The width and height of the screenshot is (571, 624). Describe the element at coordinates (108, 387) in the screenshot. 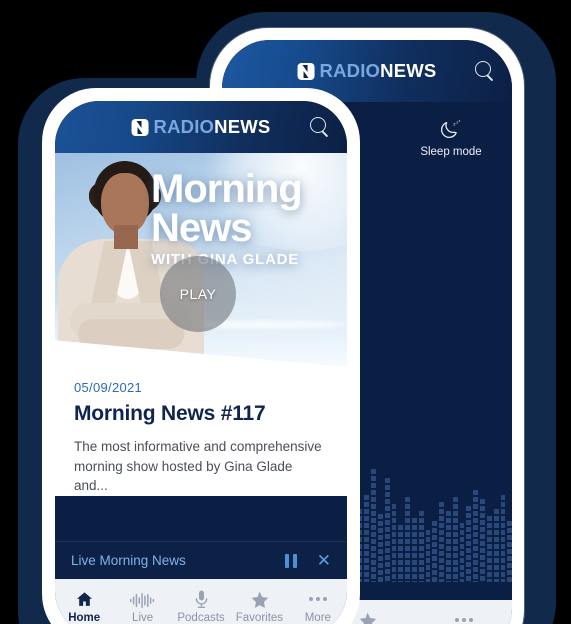

I see `article-date: 05/09/2021` at that location.